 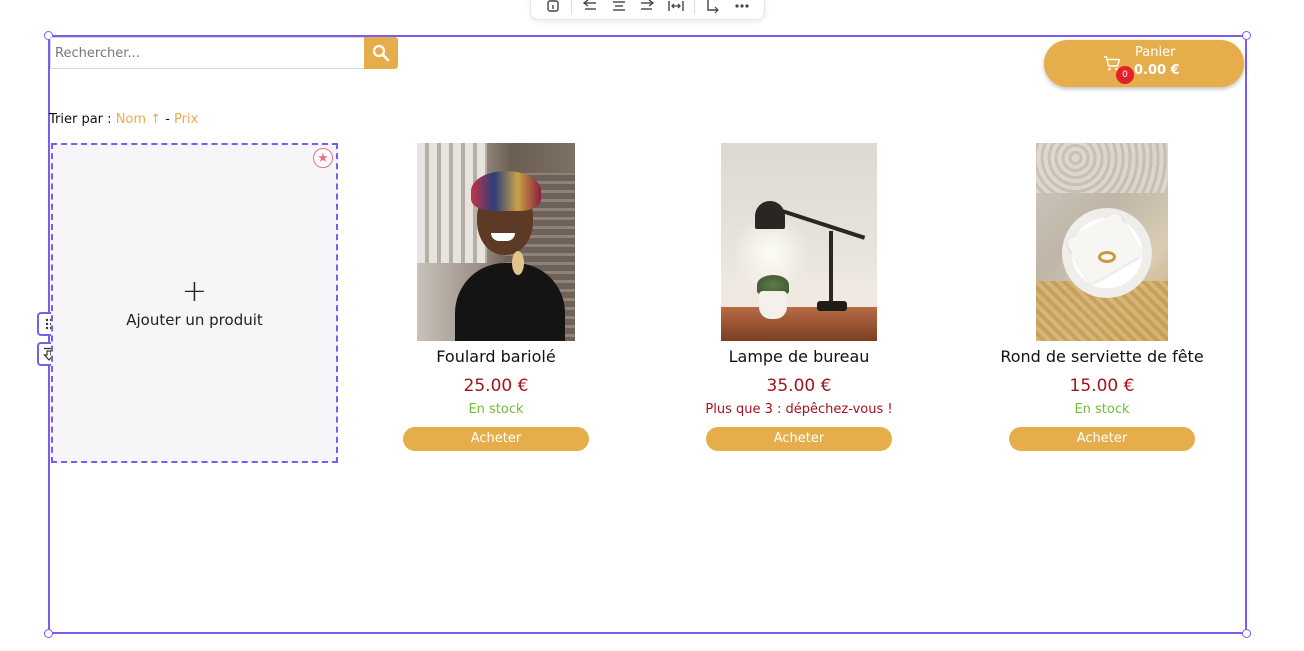 I want to click on plus-icon: +, so click(x=194, y=291).